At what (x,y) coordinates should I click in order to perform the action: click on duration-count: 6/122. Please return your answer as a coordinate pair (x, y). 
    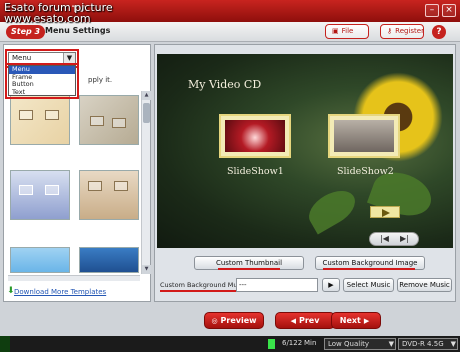
    Looking at the image, I should click on (292, 343).